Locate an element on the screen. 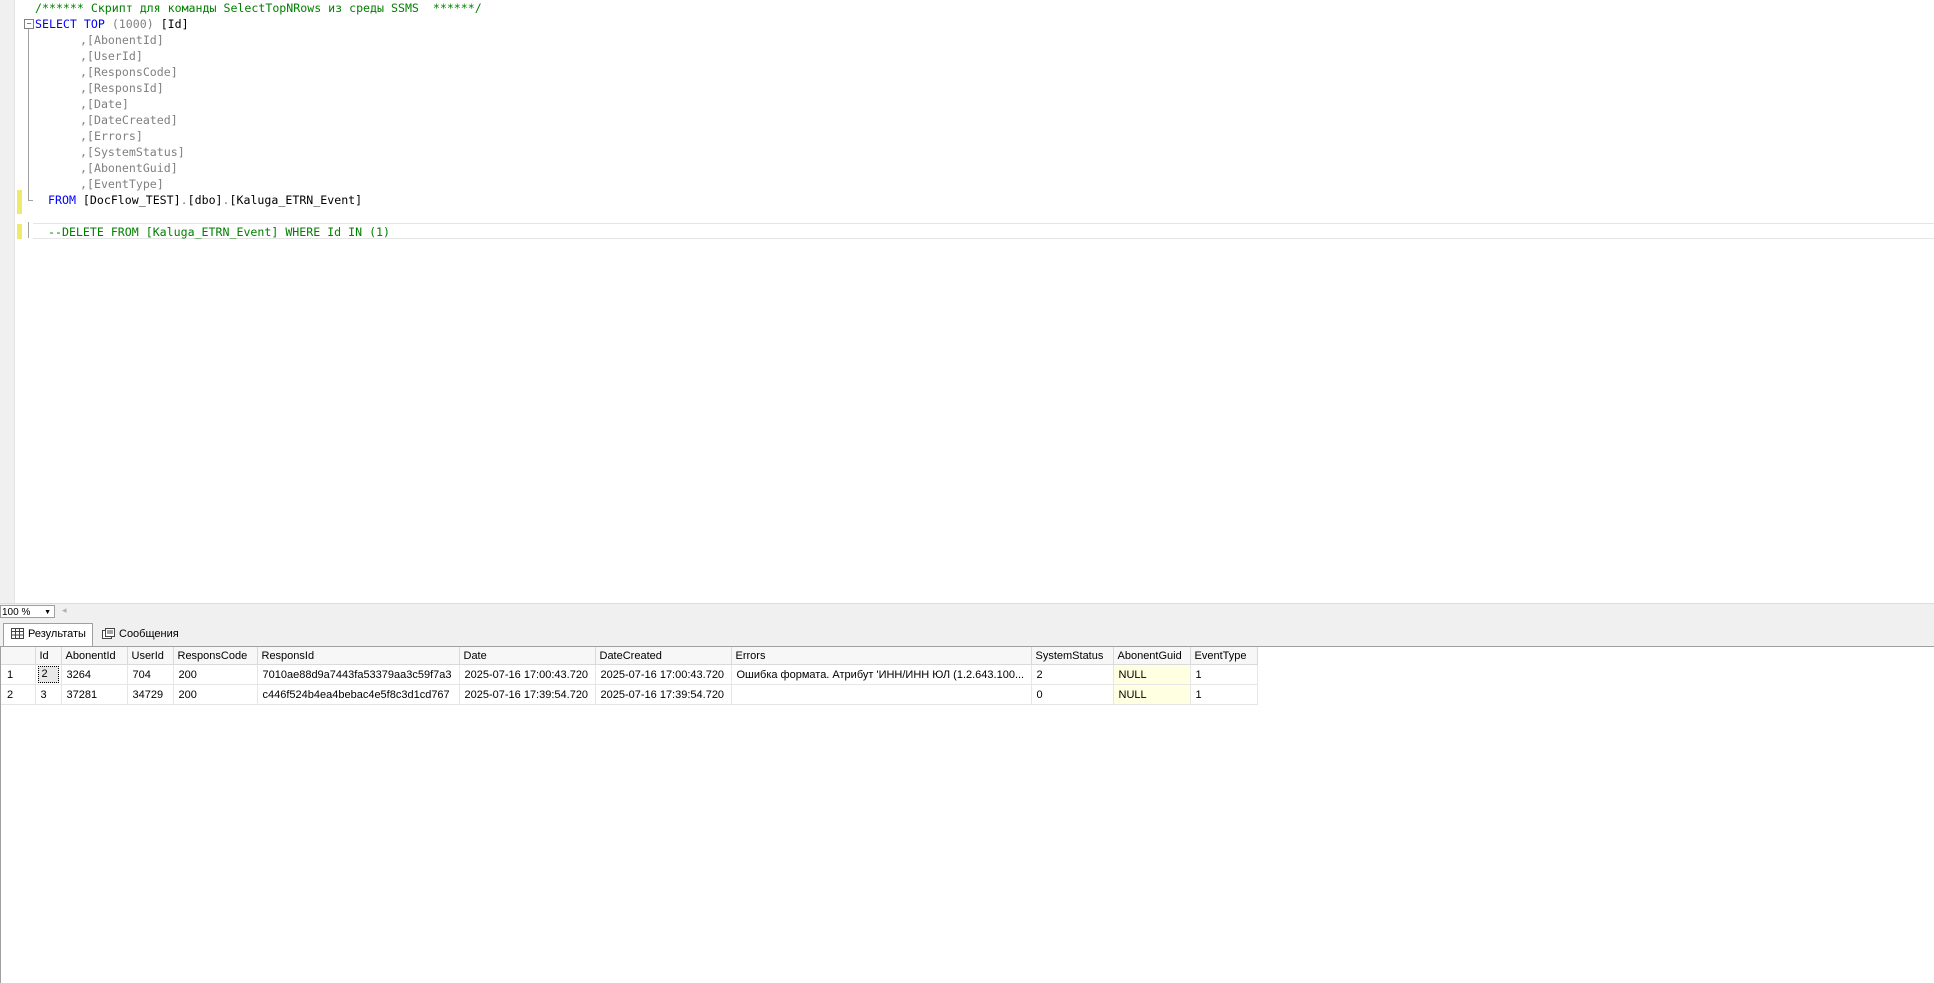  code-line-column: ,[Date] is located at coordinates (104, 104).